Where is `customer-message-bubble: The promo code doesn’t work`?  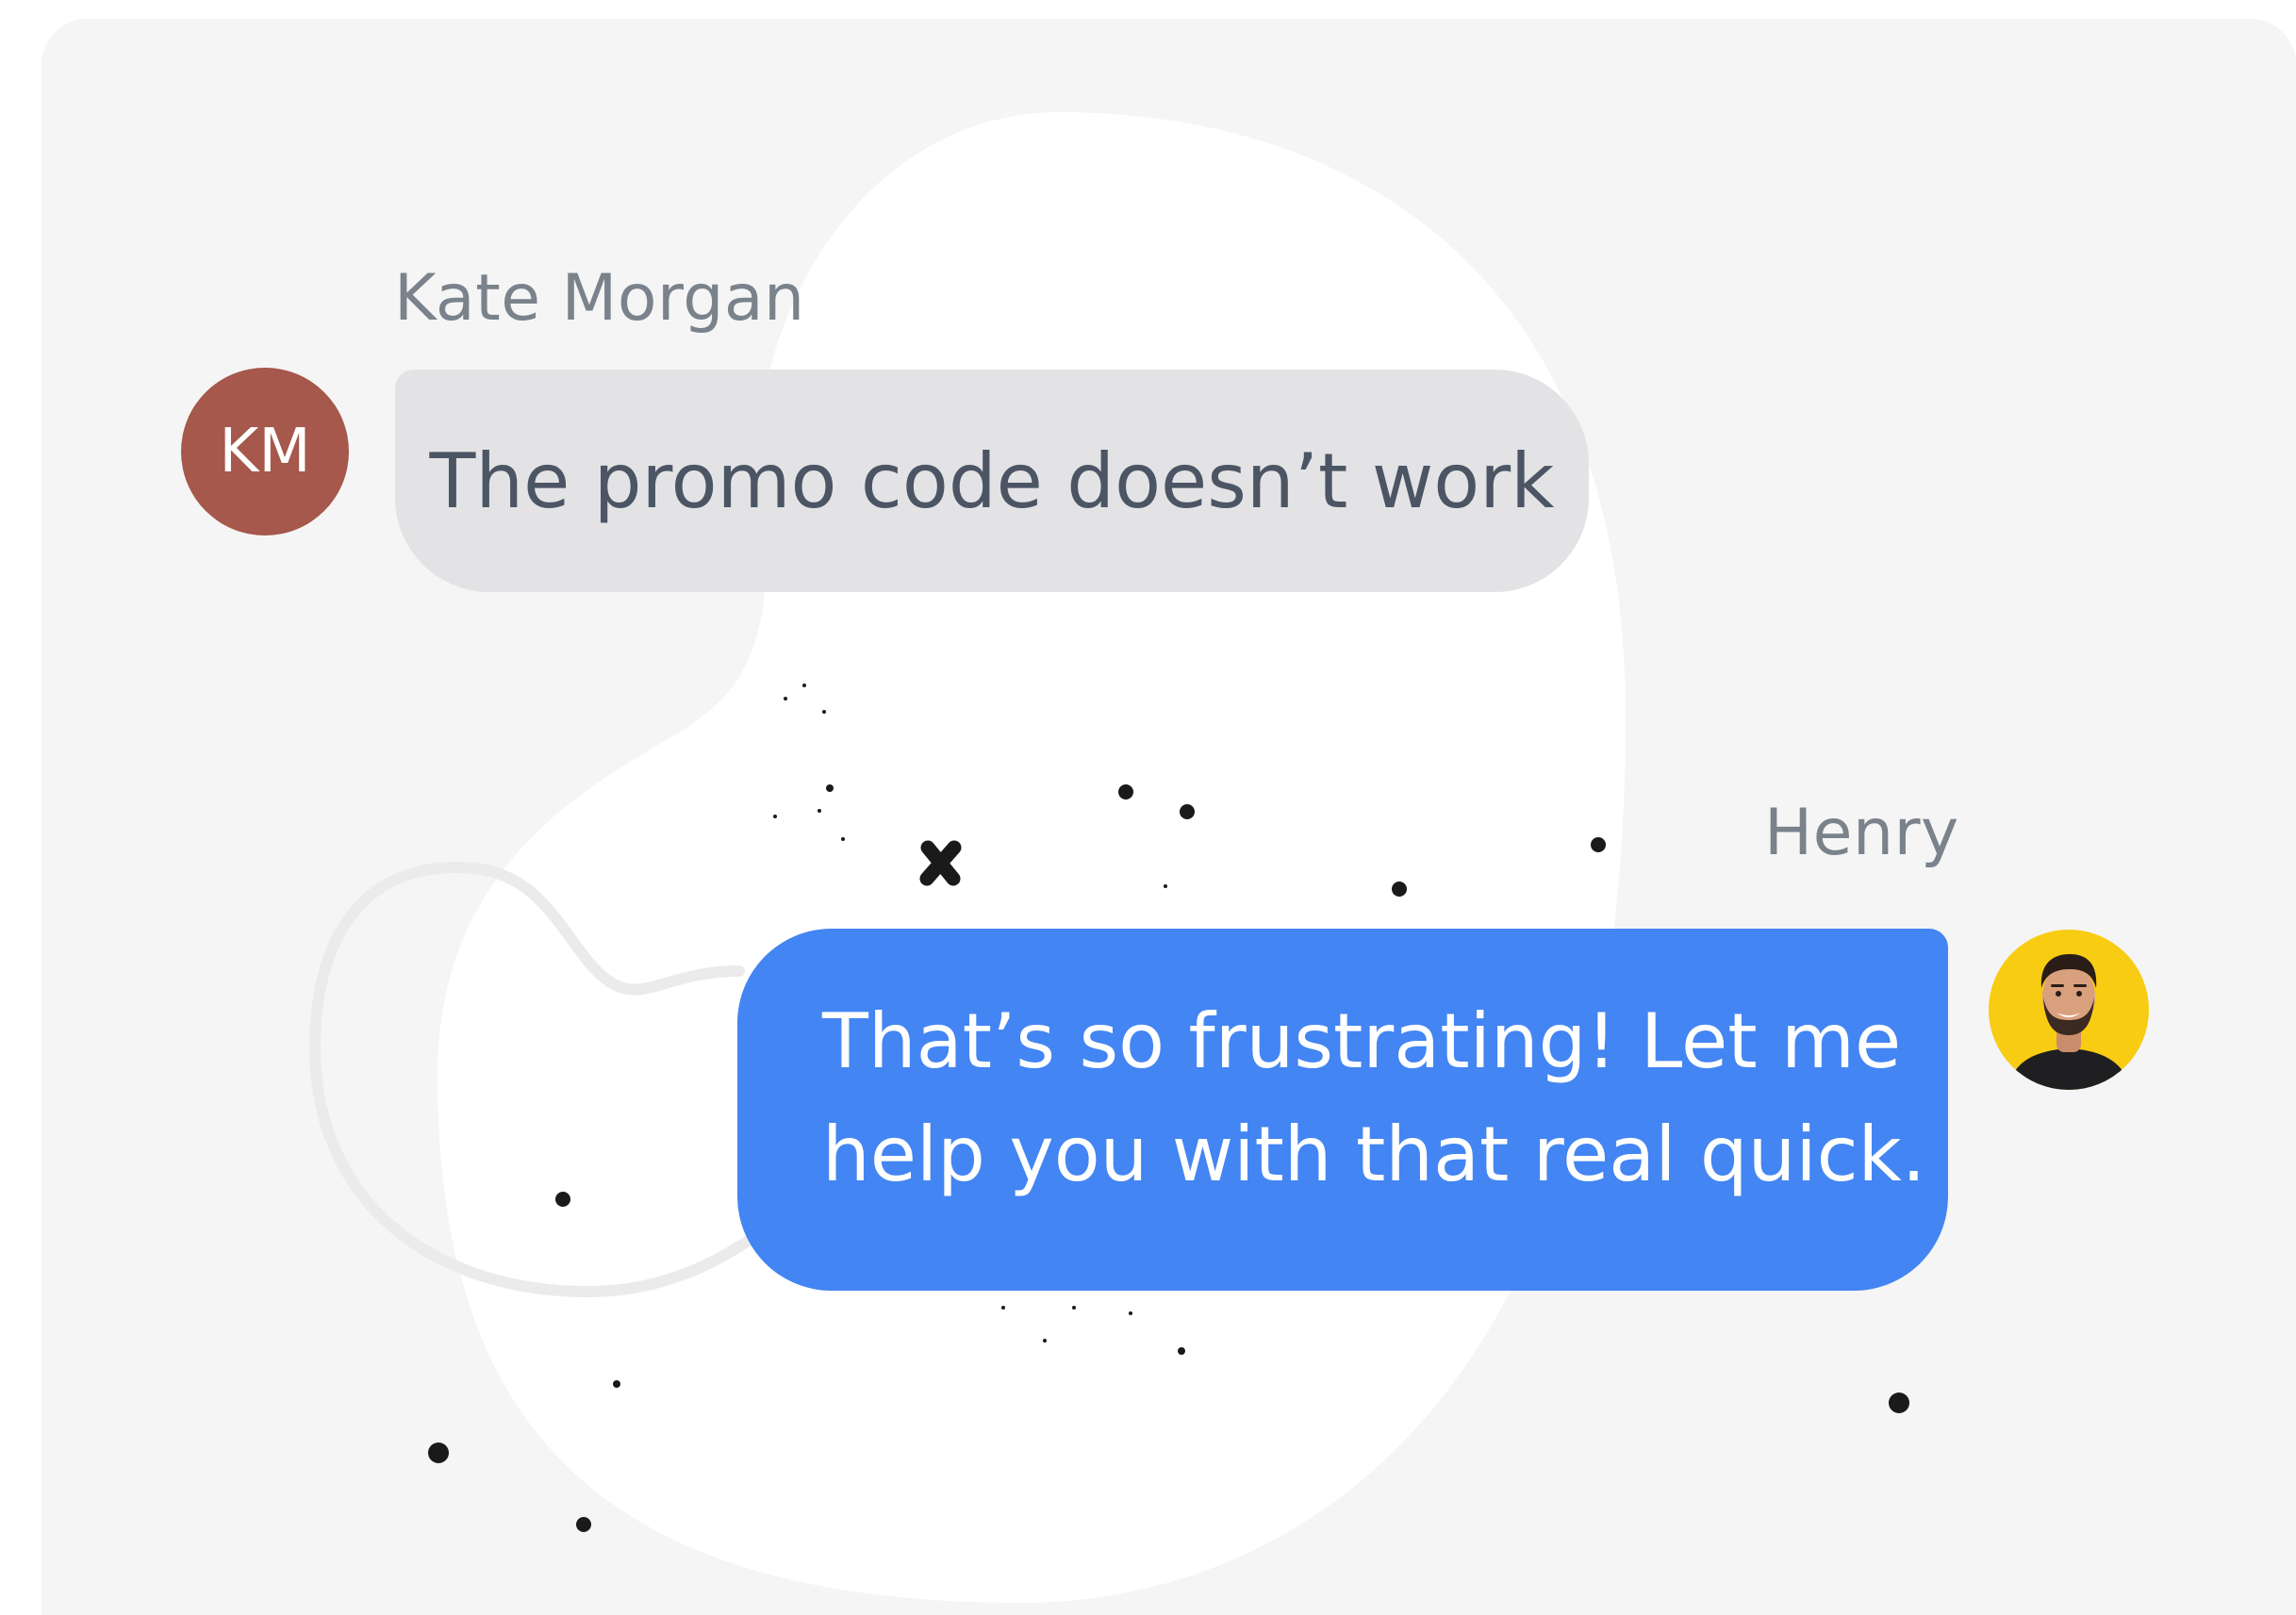 customer-message-bubble: The promo code doesn’t work is located at coordinates (992, 481).